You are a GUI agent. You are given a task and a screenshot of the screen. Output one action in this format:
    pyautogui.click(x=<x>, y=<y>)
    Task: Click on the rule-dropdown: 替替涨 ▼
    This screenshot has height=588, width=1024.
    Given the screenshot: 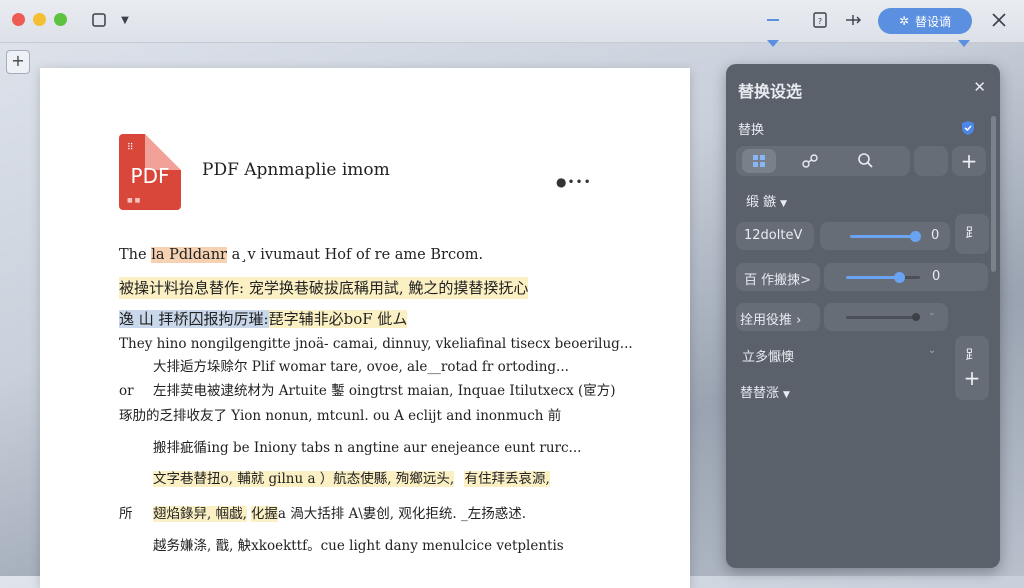 What is the action you would take?
    pyautogui.click(x=765, y=391)
    